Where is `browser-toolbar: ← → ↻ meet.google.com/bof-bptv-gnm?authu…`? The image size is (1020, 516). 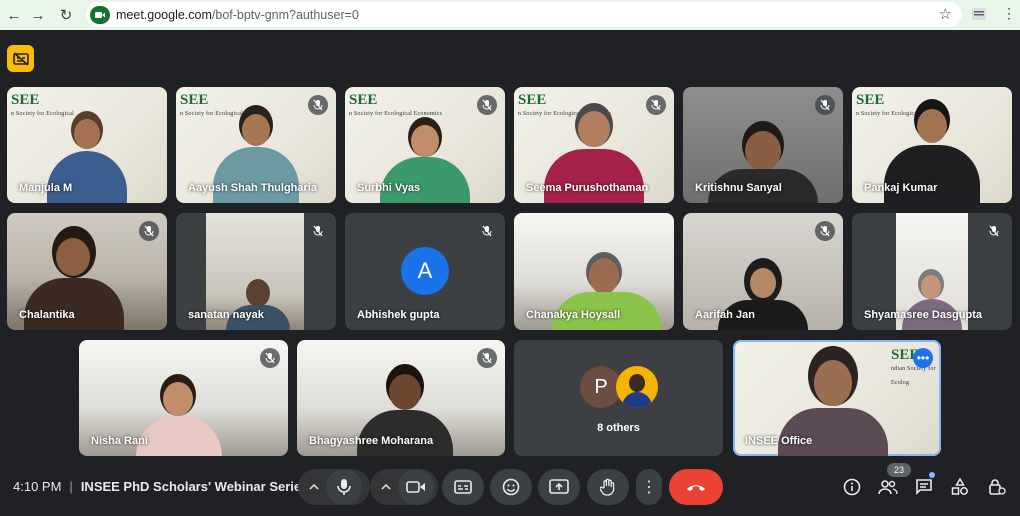
browser-toolbar: ← → ↻ meet.google.com/bof-bptv-gnm?authu… is located at coordinates (510, 15).